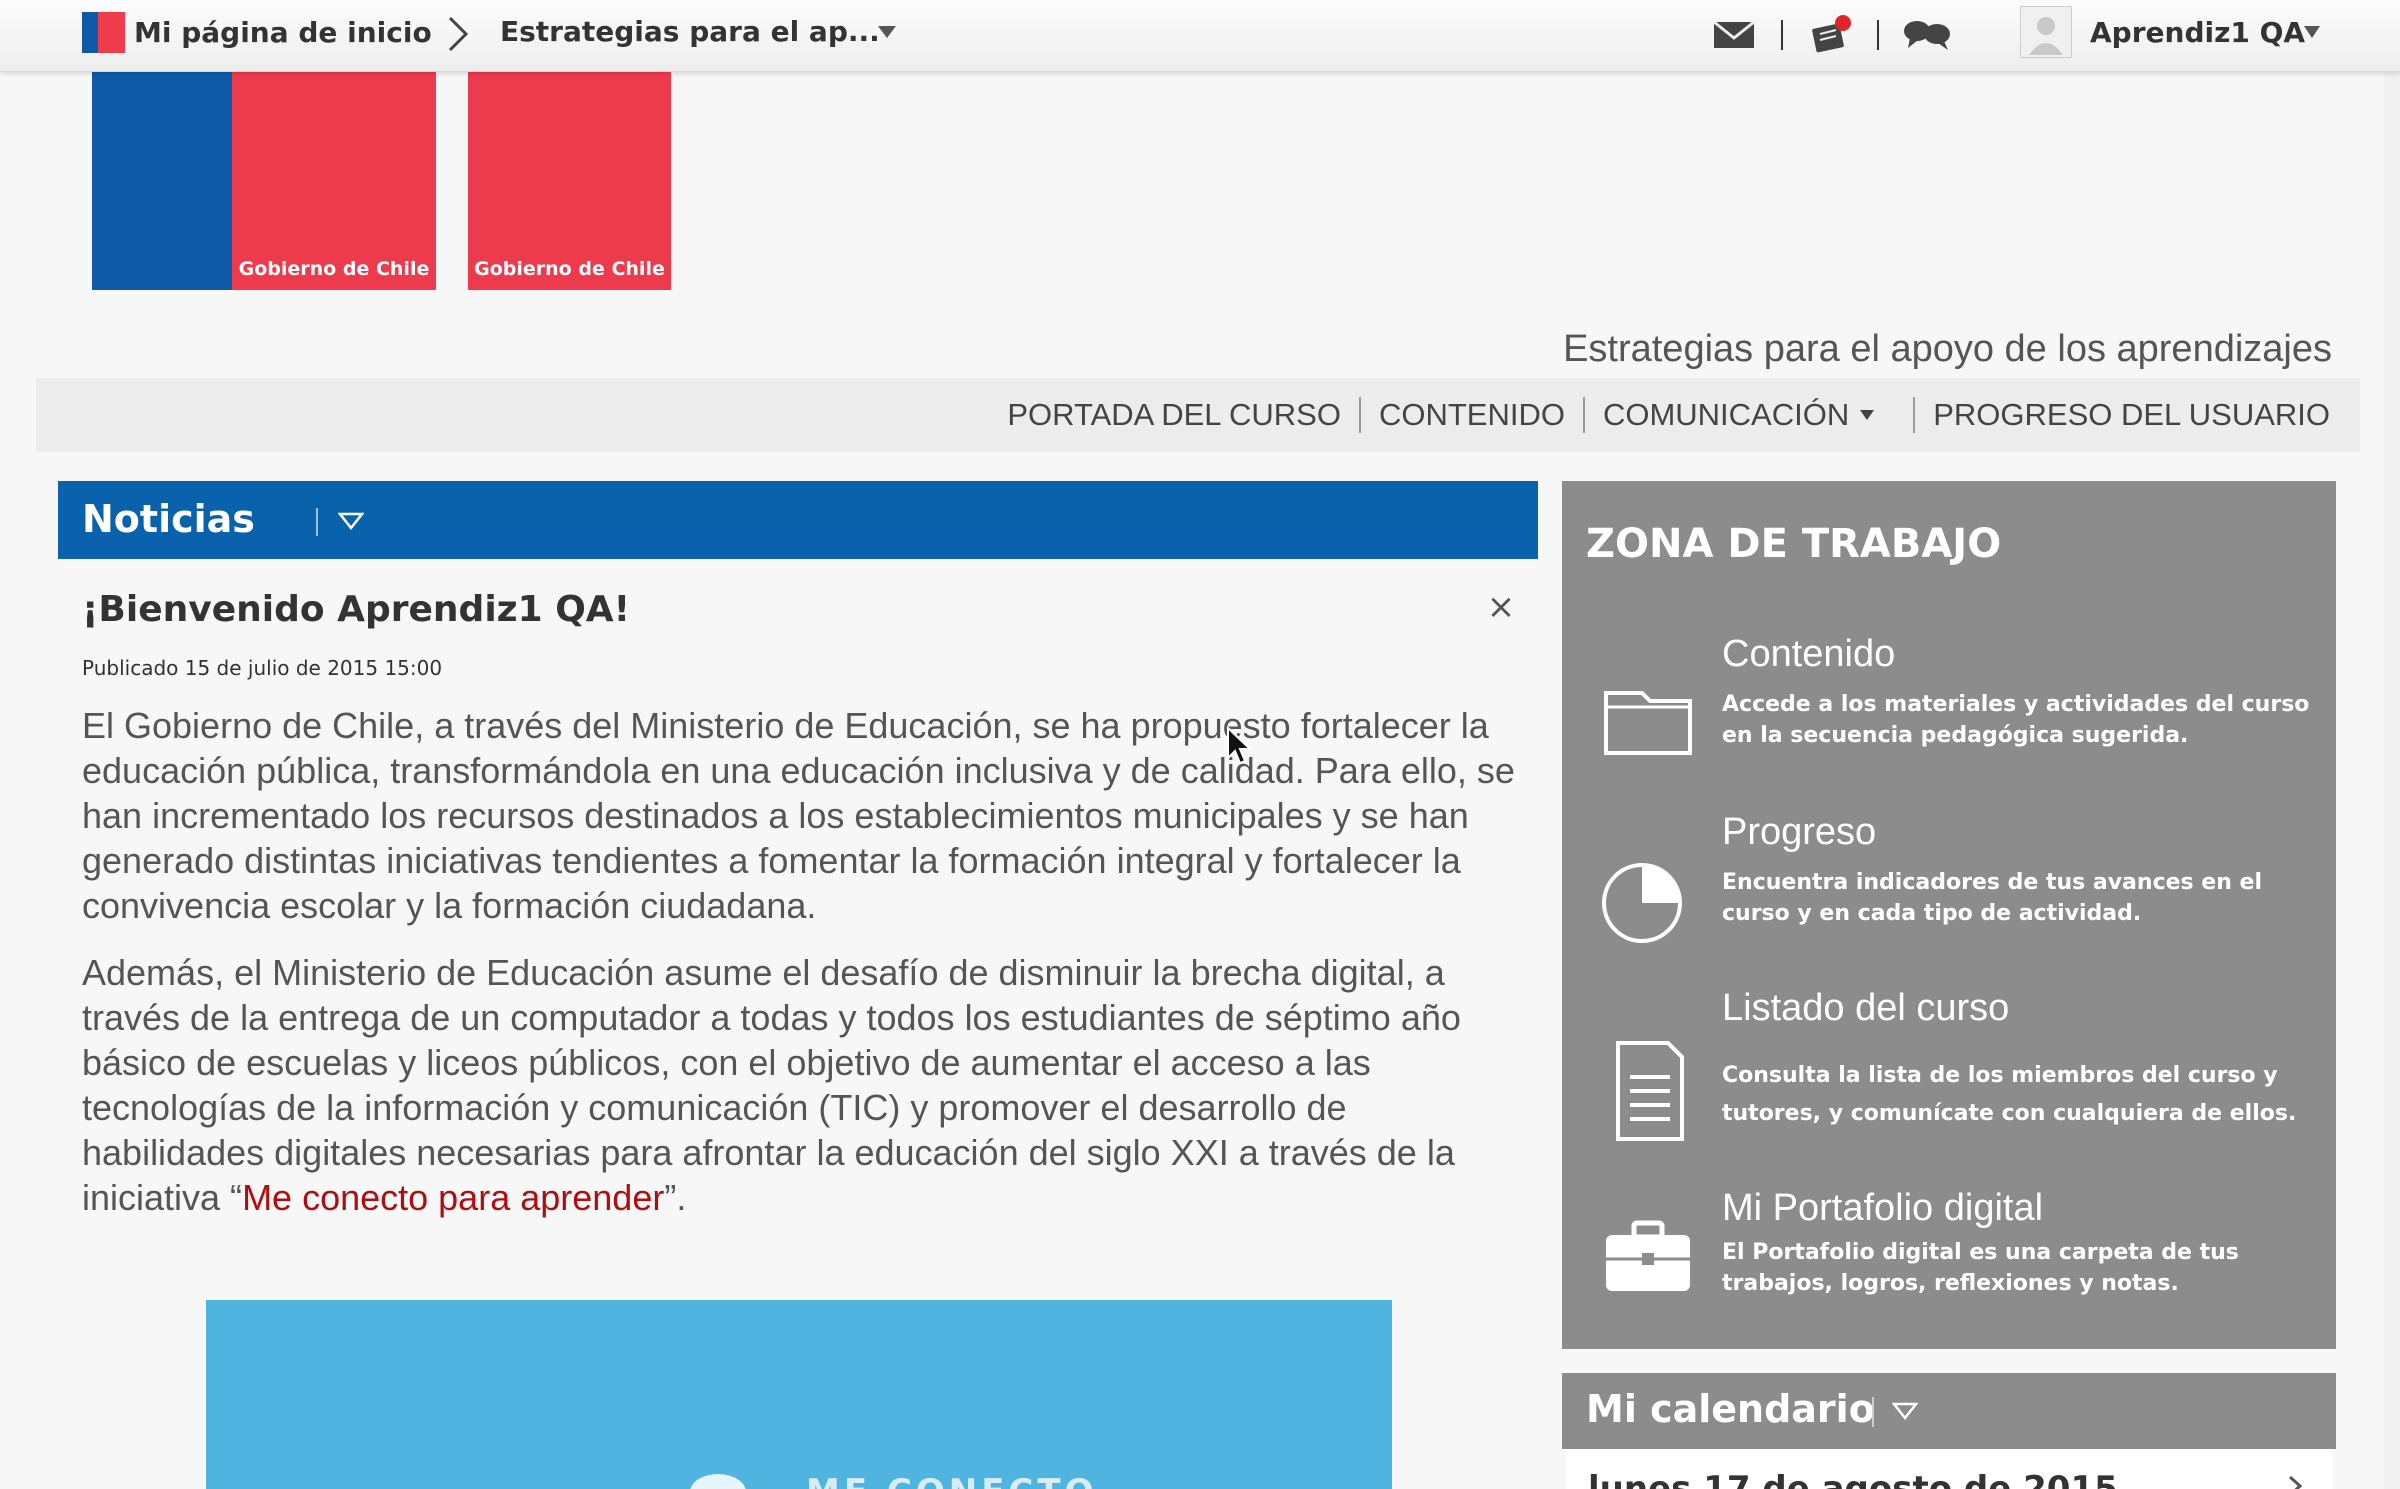 This screenshot has height=1489, width=2400. I want to click on chevron-right-icon, so click(2295, 1482).